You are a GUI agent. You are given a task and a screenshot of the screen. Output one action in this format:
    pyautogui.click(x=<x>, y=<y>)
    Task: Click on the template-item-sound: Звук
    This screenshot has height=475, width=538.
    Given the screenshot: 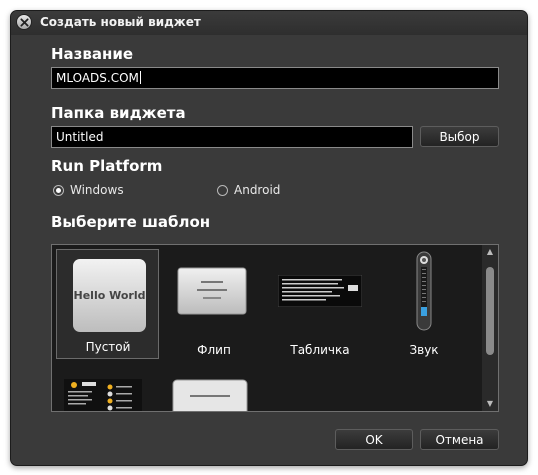 What is the action you would take?
    pyautogui.click(x=424, y=304)
    